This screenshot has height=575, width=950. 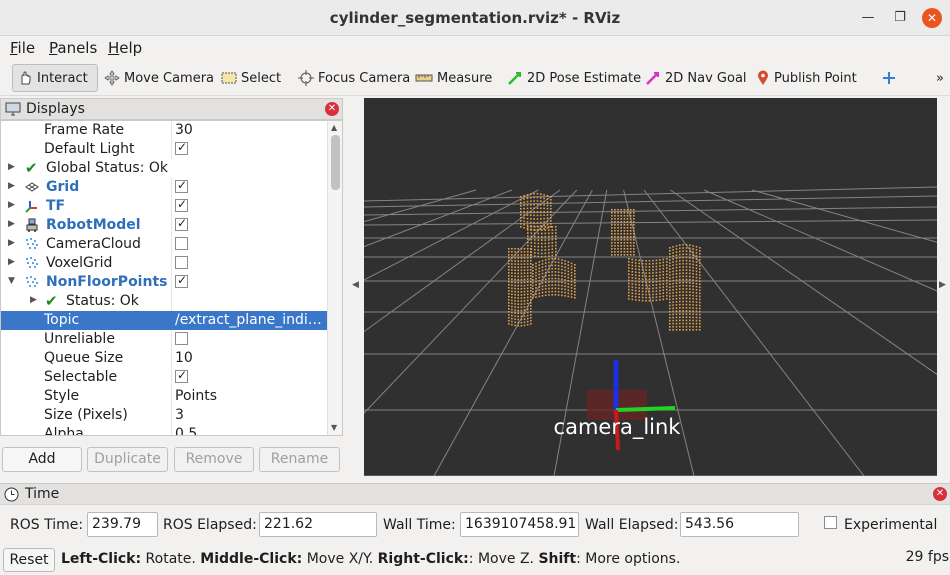 What do you see at coordinates (932, 18) in the screenshot?
I see `close-window-button: ✕` at bounding box center [932, 18].